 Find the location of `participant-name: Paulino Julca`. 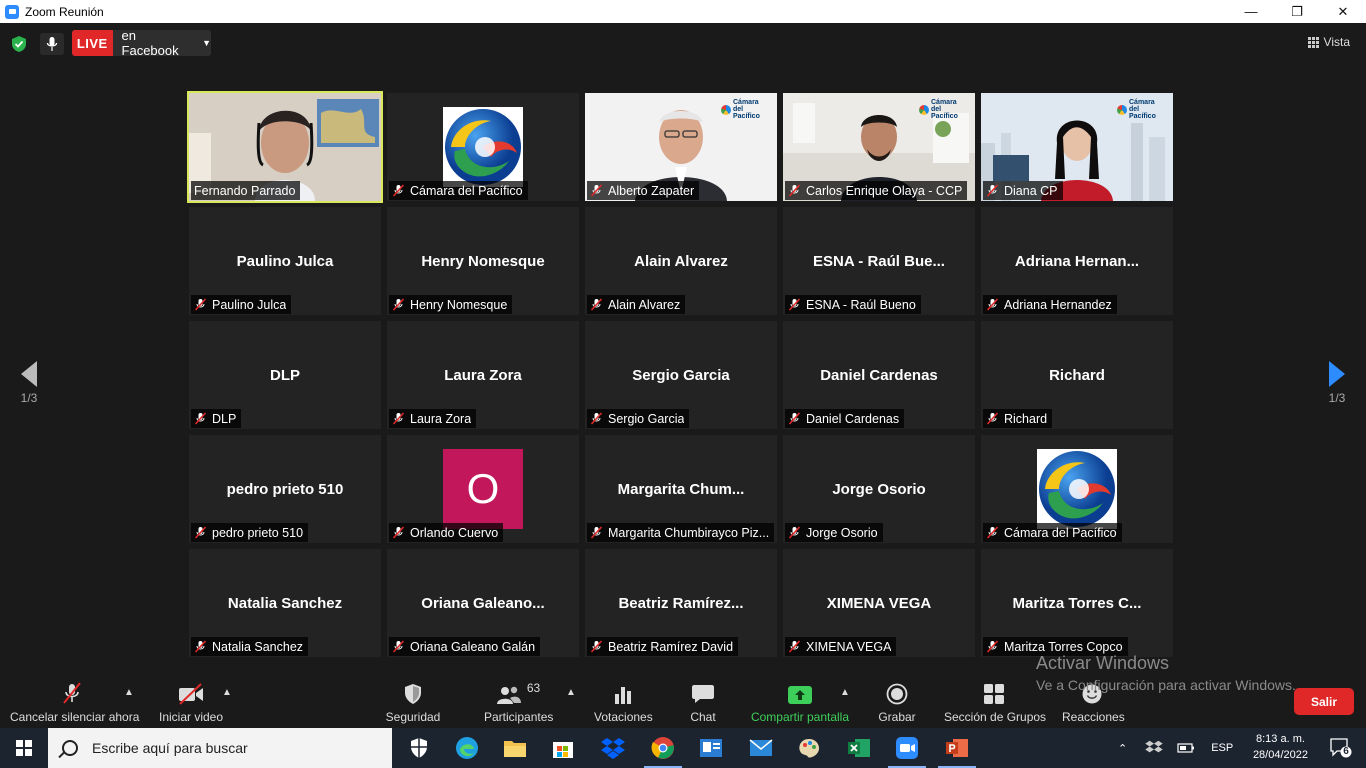

participant-name: Paulino Julca is located at coordinates (249, 304).